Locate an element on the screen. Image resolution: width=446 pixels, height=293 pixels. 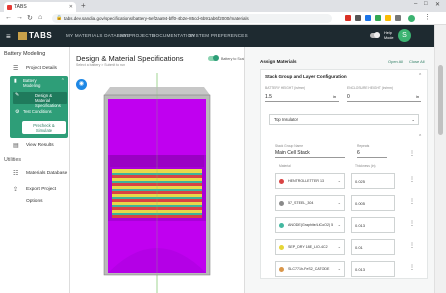
new-tab-icon: + is located at coordinates (83, 5).